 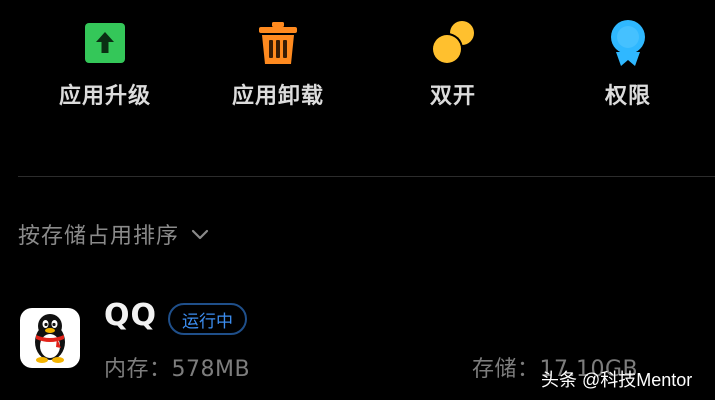 What do you see at coordinates (627, 96) in the screenshot?
I see `permissions-label: 权限` at bounding box center [627, 96].